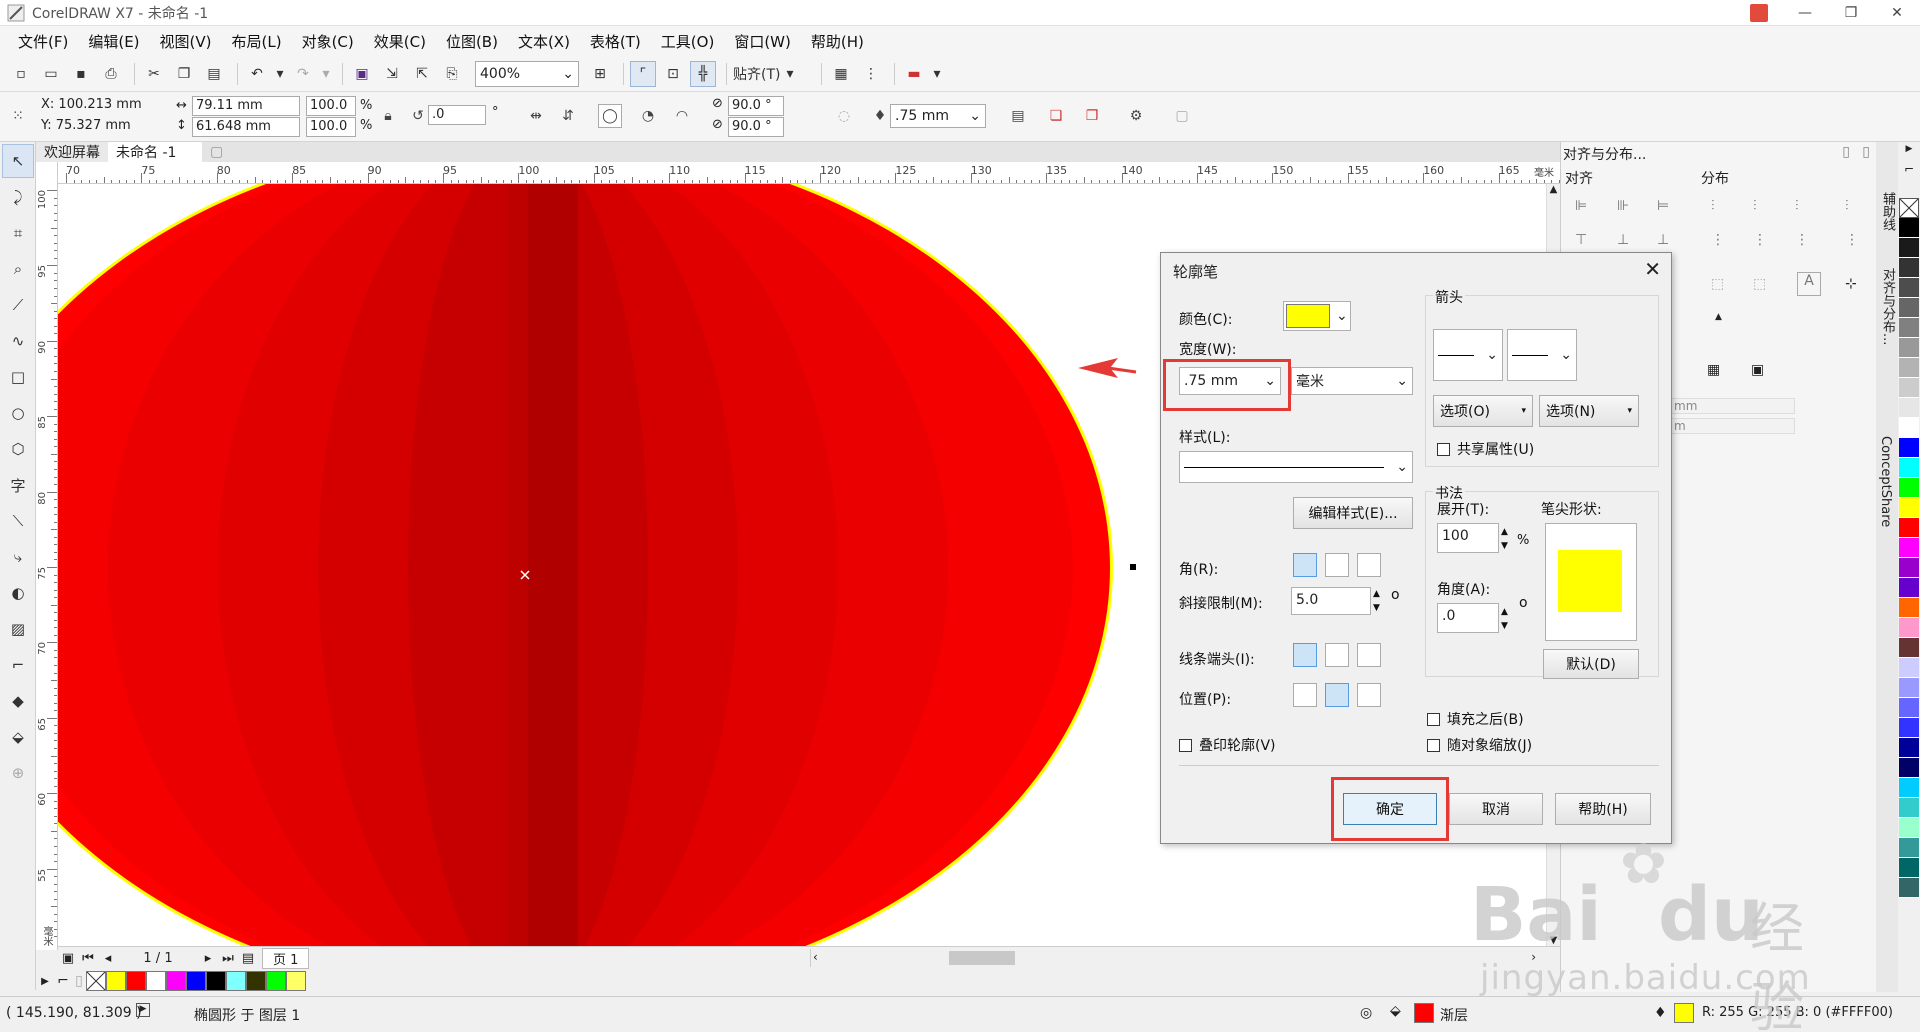 The width and height of the screenshot is (1920, 1032). What do you see at coordinates (648, 116) in the screenshot?
I see `pie-mode-icon: ◔` at bounding box center [648, 116].